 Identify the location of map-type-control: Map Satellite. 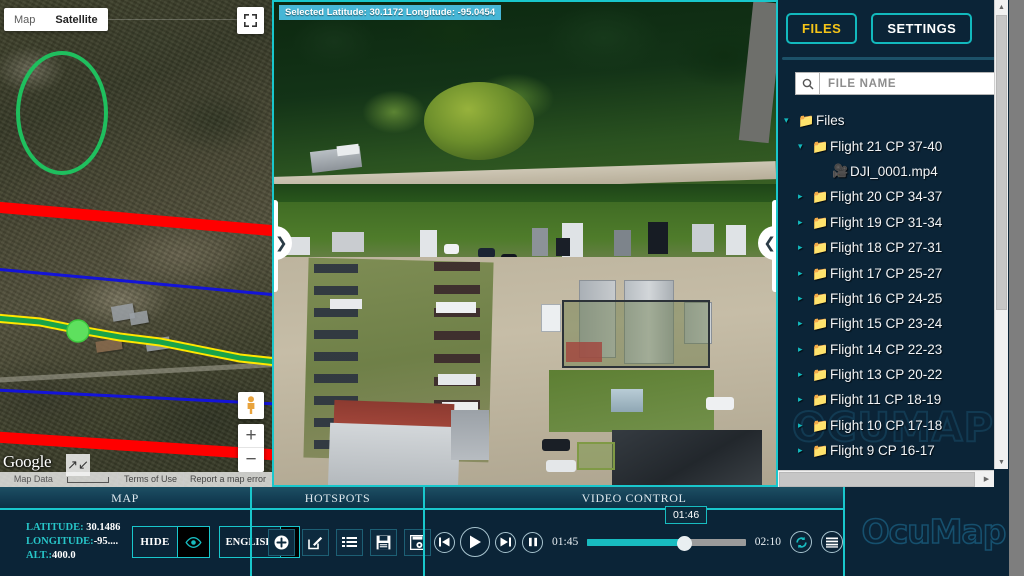
(56, 19).